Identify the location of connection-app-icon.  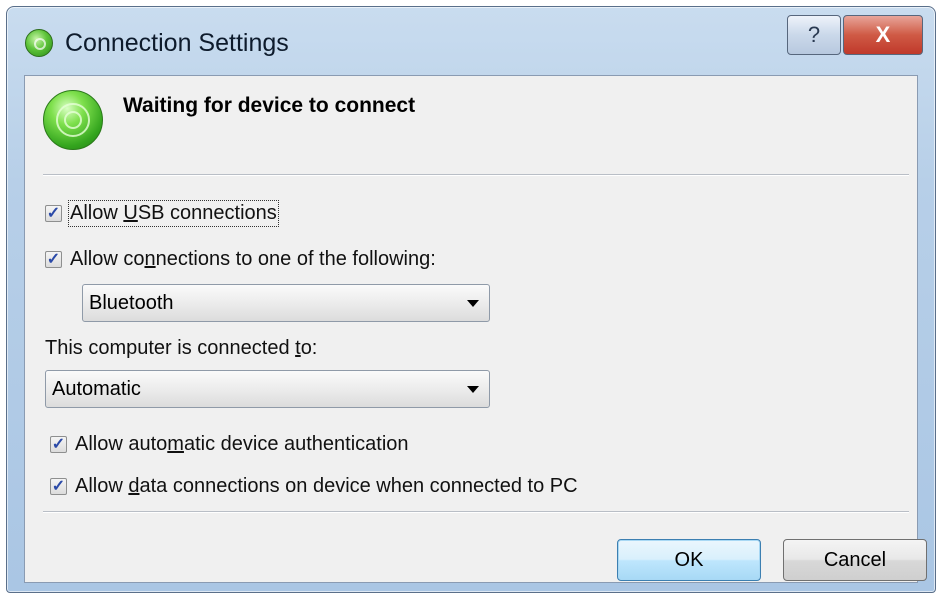
(39, 43).